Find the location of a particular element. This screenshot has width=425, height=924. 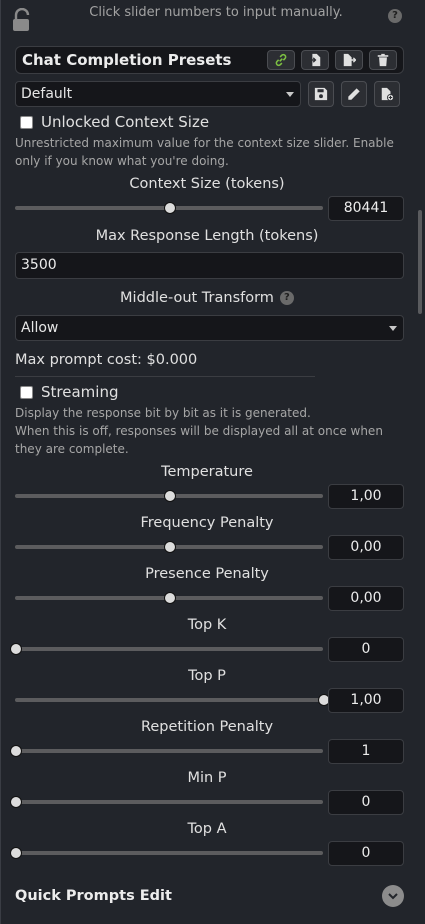

frequency-penalty-slider-thumb is located at coordinates (170, 547).